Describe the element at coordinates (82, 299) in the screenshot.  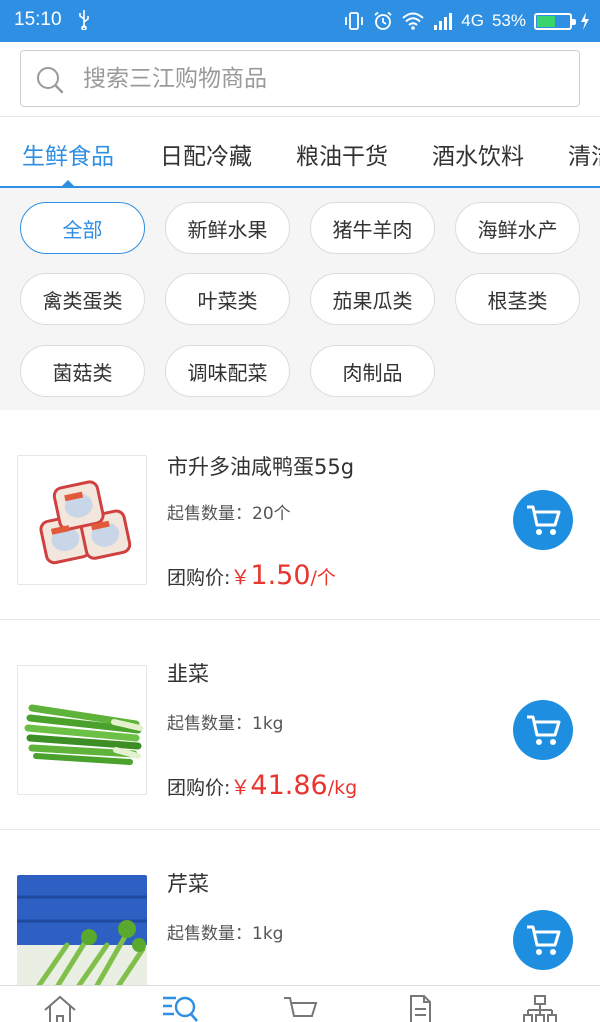
I see `chip-poultry-eggs: 禽类蛋类` at that location.